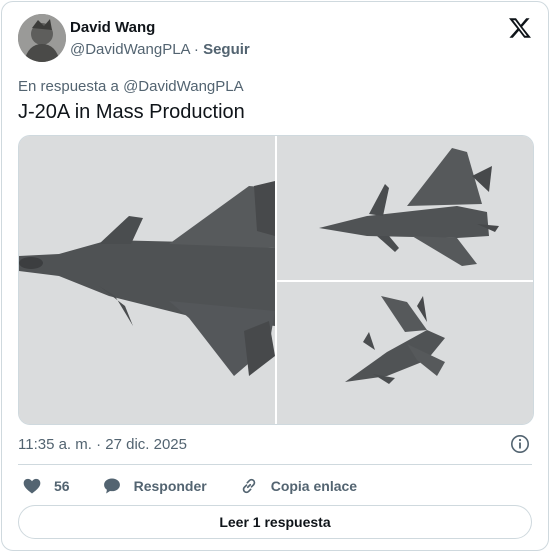  What do you see at coordinates (275, 522) in the screenshot?
I see `read-replies-button: Leer 1 respuesta` at bounding box center [275, 522].